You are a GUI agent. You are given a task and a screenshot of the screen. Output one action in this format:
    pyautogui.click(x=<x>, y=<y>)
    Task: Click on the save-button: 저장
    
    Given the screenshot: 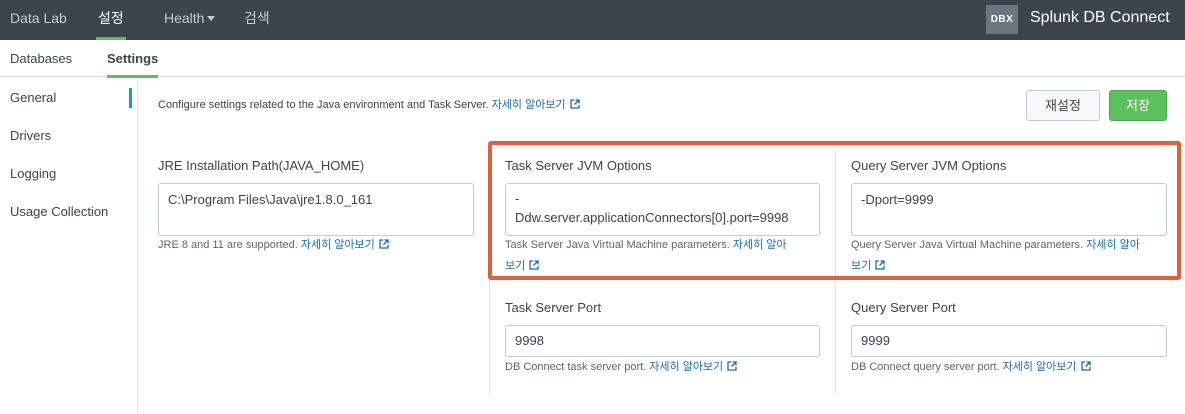 What is the action you would take?
    pyautogui.click(x=1138, y=105)
    